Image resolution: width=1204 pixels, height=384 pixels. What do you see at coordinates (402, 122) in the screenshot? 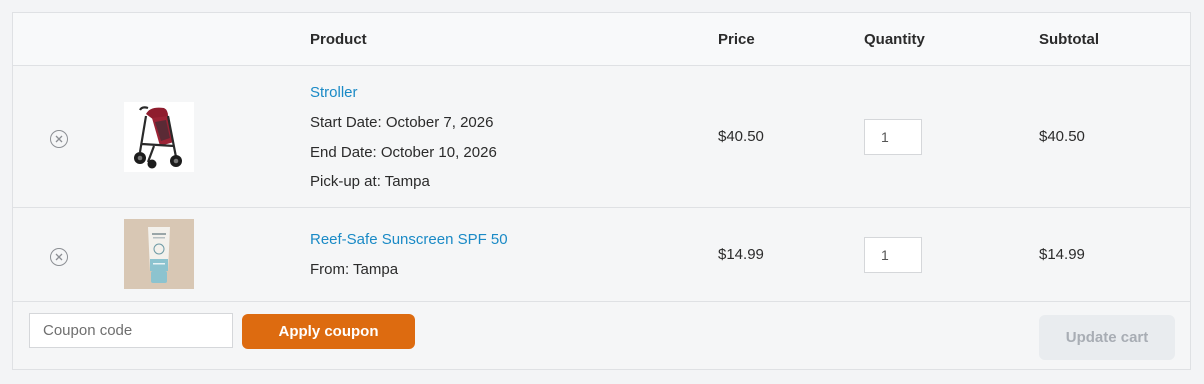
I see `product-start-date: Start Date: October 7, 2026` at bounding box center [402, 122].